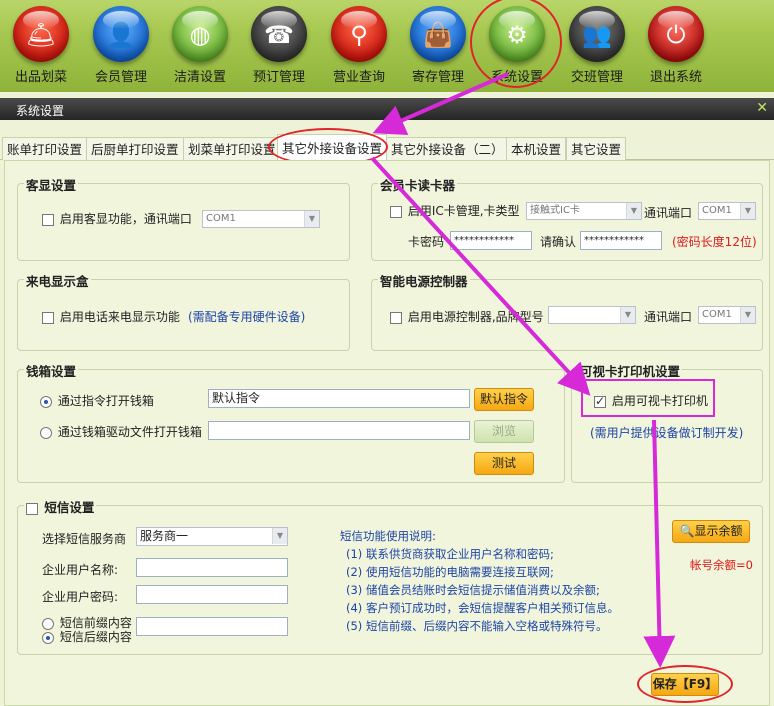 The height and width of the screenshot is (706, 774). What do you see at coordinates (339, 398) in the screenshot?
I see `drawer-command-input: 默认指令` at bounding box center [339, 398].